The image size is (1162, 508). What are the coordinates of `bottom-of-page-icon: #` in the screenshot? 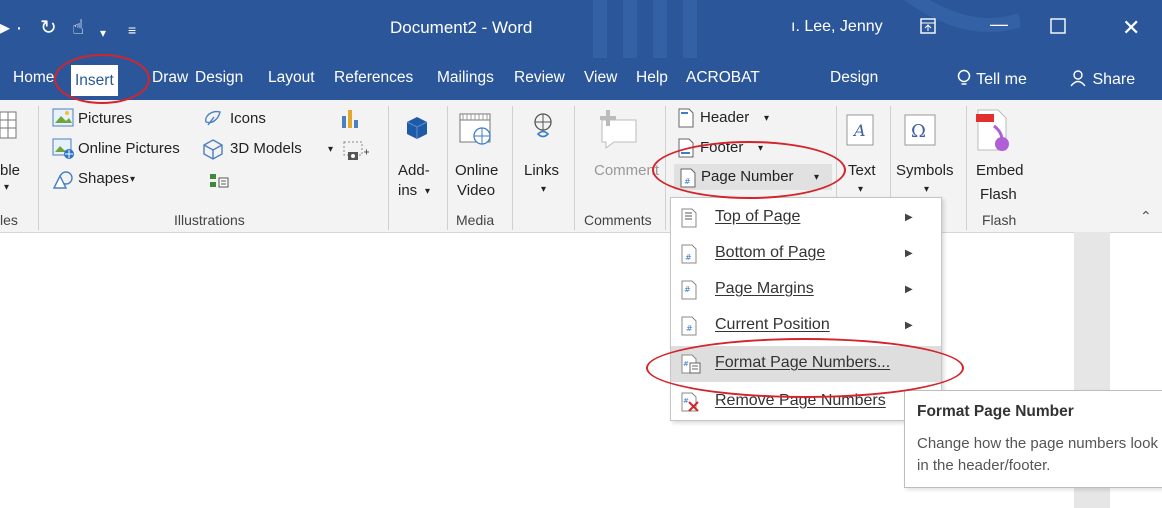 It's located at (689, 254).